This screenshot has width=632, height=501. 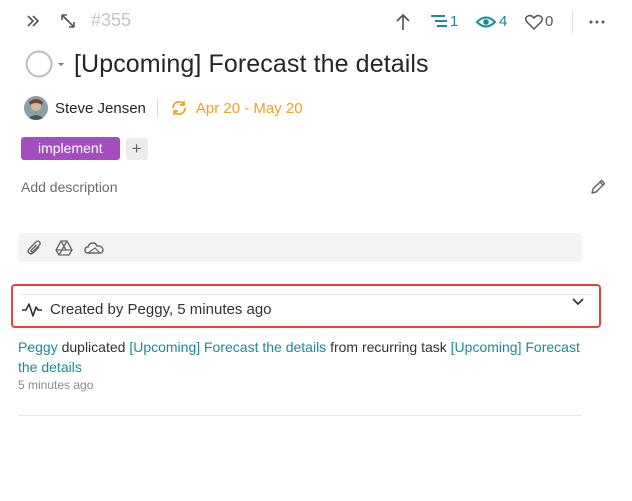 What do you see at coordinates (56, 385) in the screenshot?
I see `activity-timestamp: 5 minutes ago` at bounding box center [56, 385].